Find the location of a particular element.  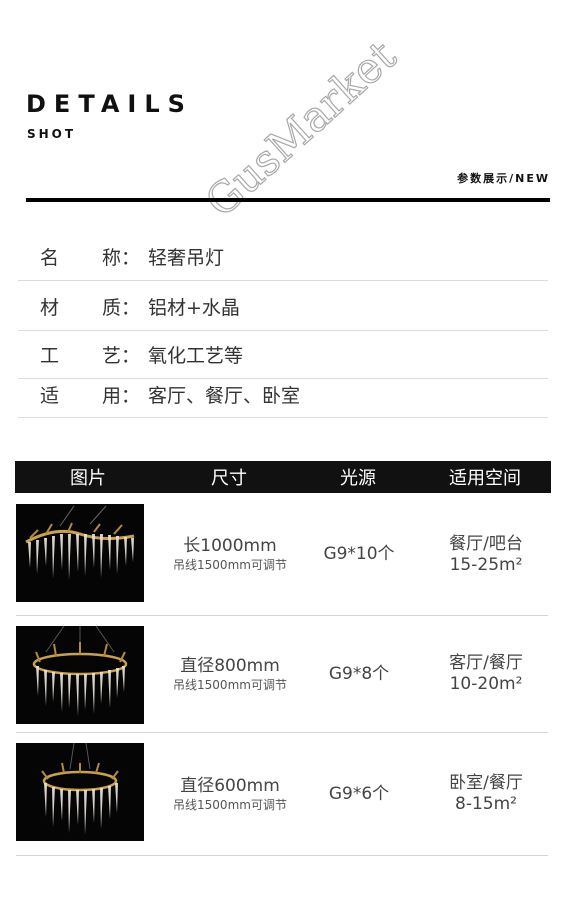

spec-label-char: 材 is located at coordinates (50, 307).